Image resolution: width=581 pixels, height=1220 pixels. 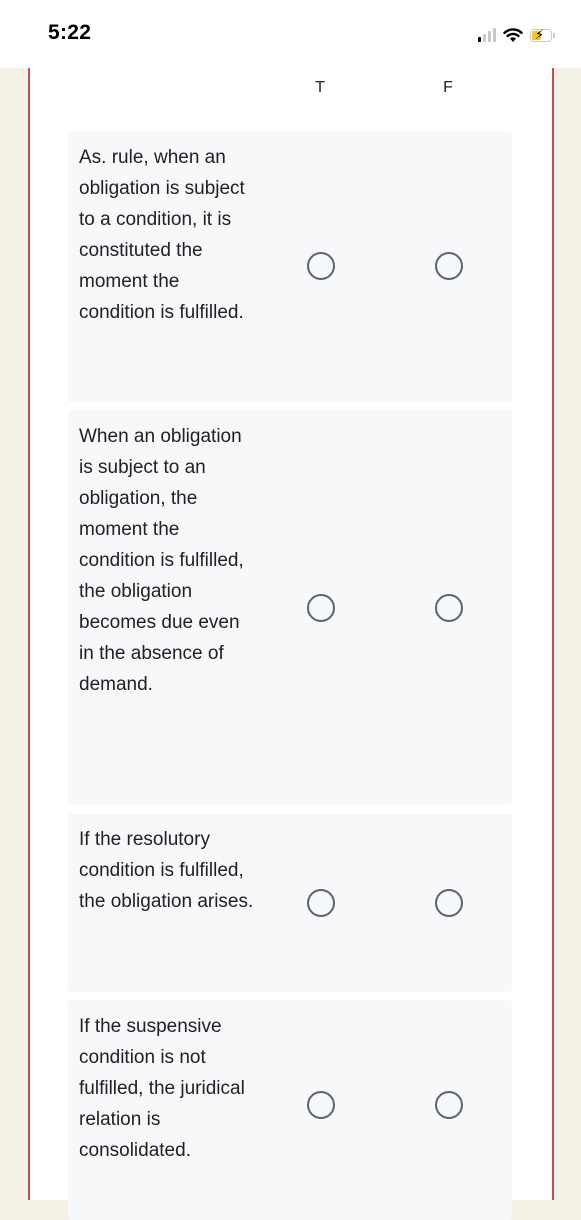 I want to click on wifi-icon, so click(x=513, y=34).